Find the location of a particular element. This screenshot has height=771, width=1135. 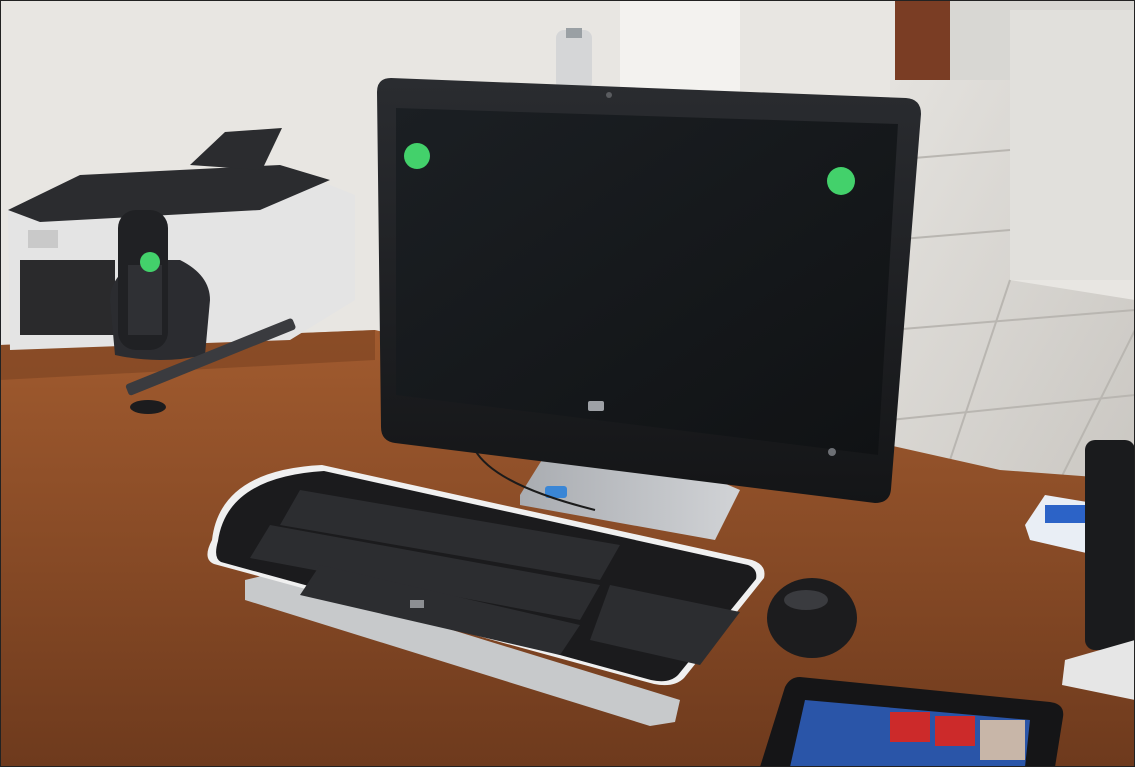

dark-bottle is located at coordinates (1110, 545).